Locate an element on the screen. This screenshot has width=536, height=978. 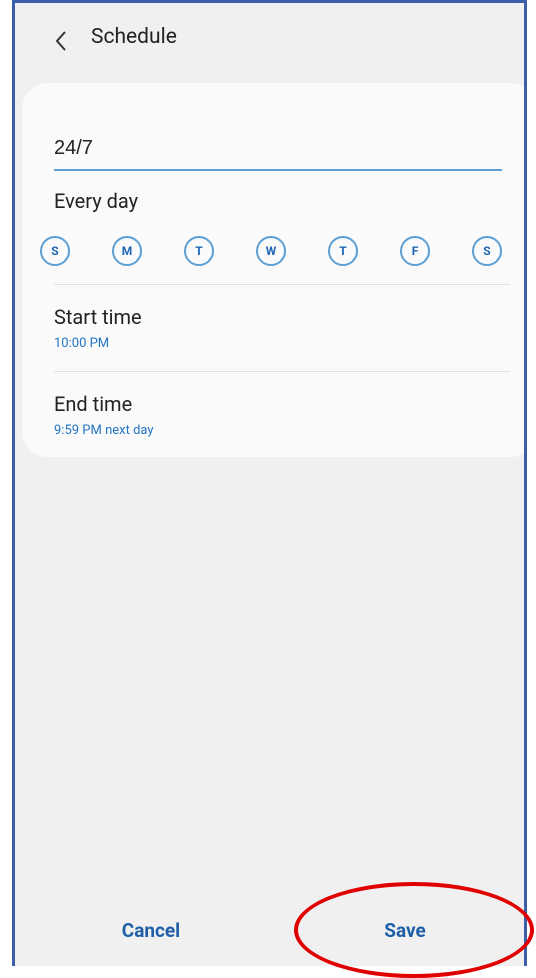
day-toggle-thursday: T is located at coordinates (343, 251).